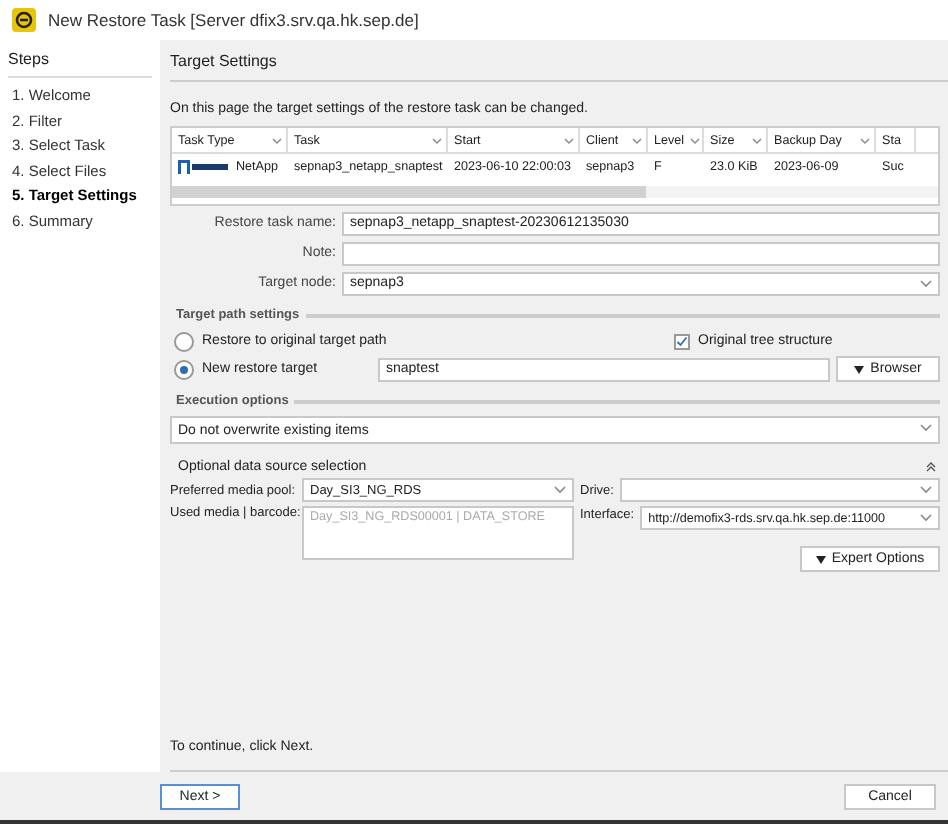 This screenshot has height=824, width=948. I want to click on checkbox, so click(682, 341).